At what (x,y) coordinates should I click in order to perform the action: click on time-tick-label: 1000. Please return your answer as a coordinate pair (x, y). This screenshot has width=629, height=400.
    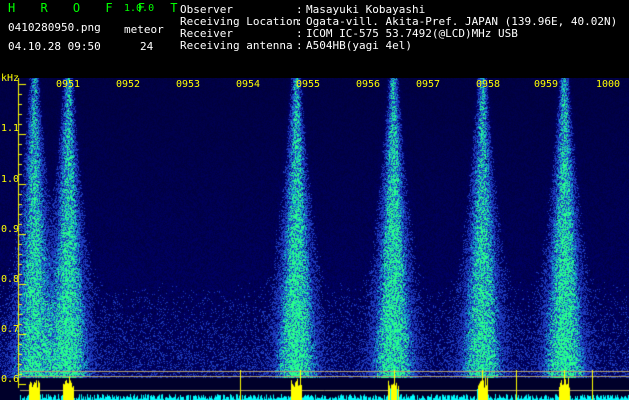
    Looking at the image, I should click on (608, 84).